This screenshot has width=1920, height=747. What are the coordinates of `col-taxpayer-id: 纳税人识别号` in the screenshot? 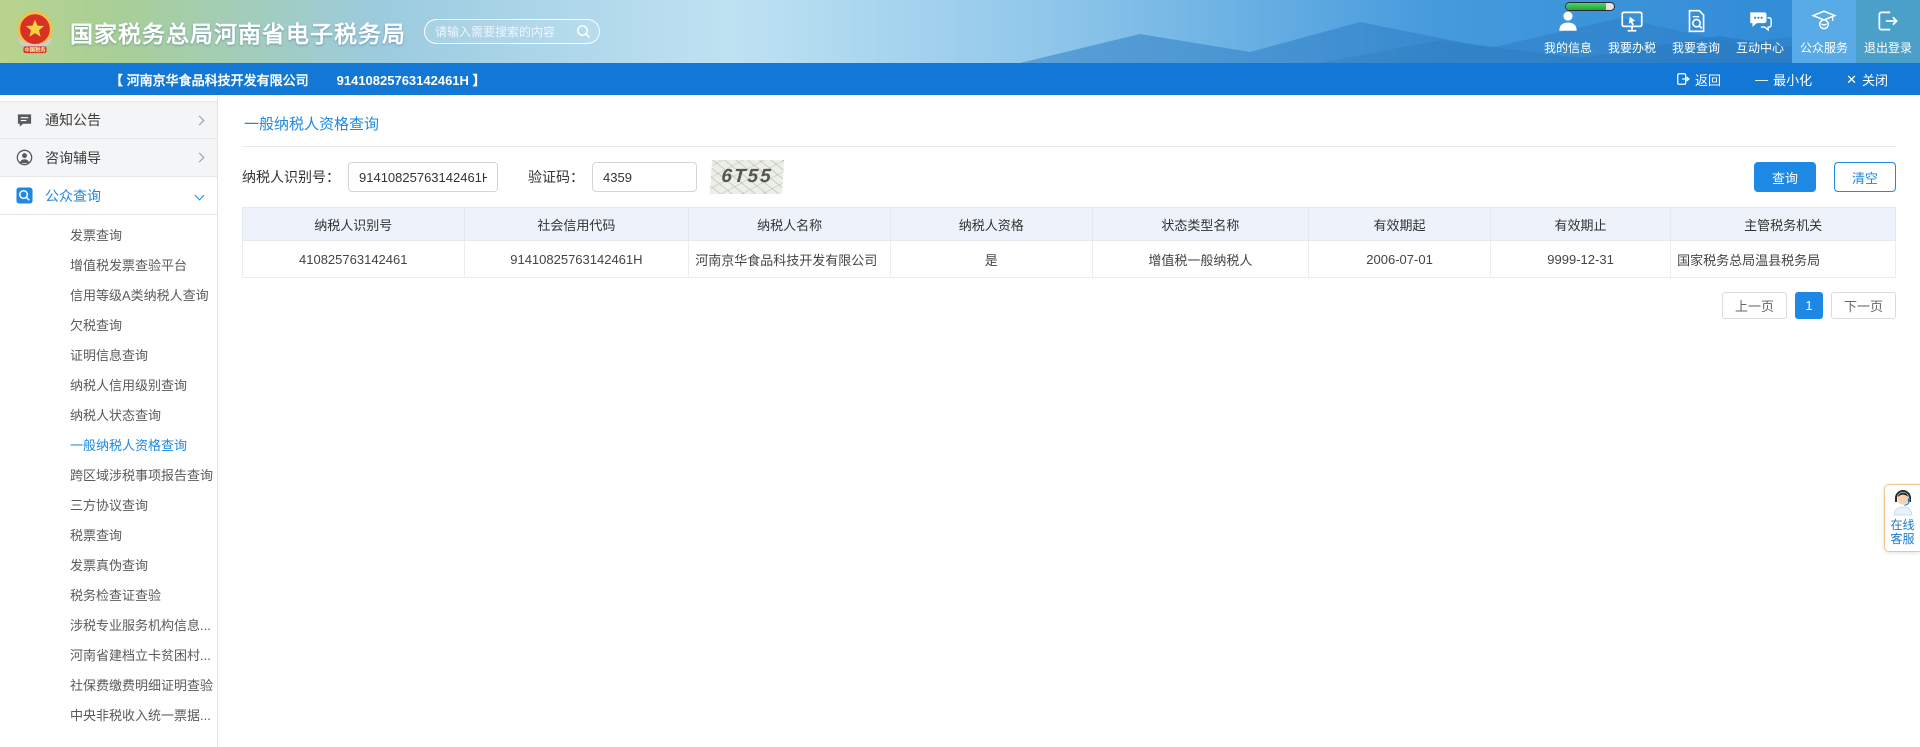 It's located at (353, 224).